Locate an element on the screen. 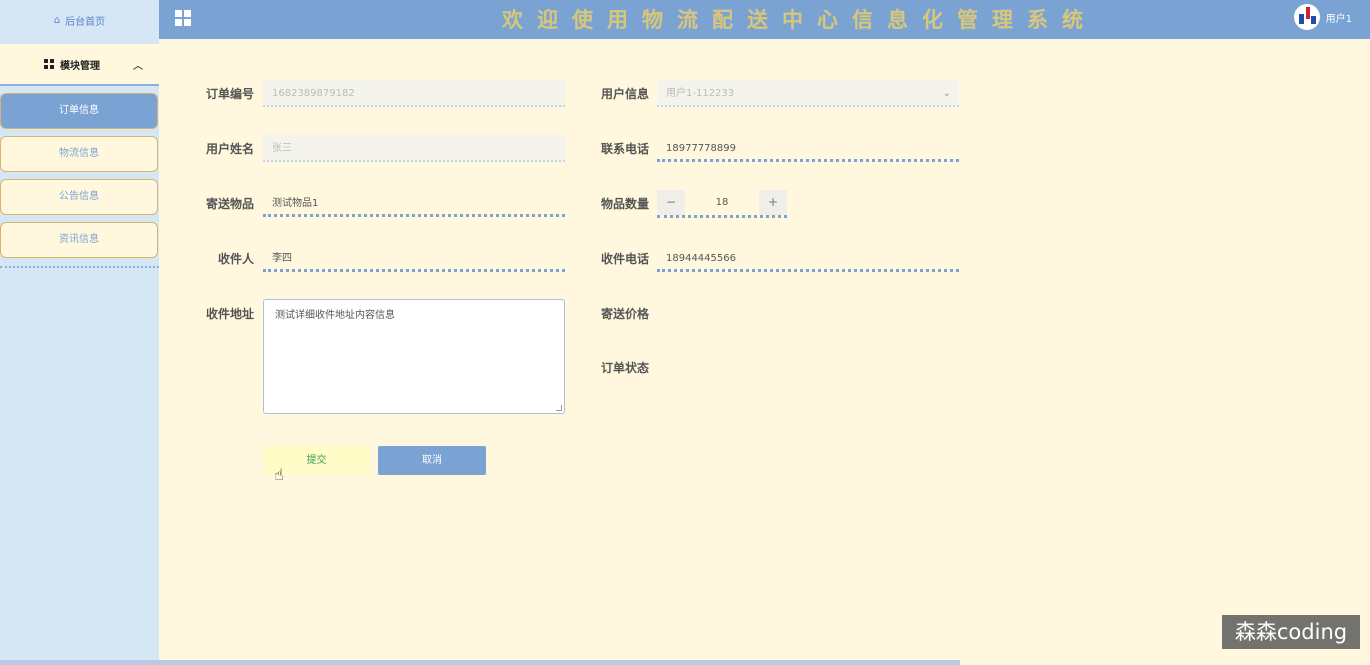 This screenshot has height=665, width=1370. user-menu: 用户1 is located at coordinates (1322, 17).